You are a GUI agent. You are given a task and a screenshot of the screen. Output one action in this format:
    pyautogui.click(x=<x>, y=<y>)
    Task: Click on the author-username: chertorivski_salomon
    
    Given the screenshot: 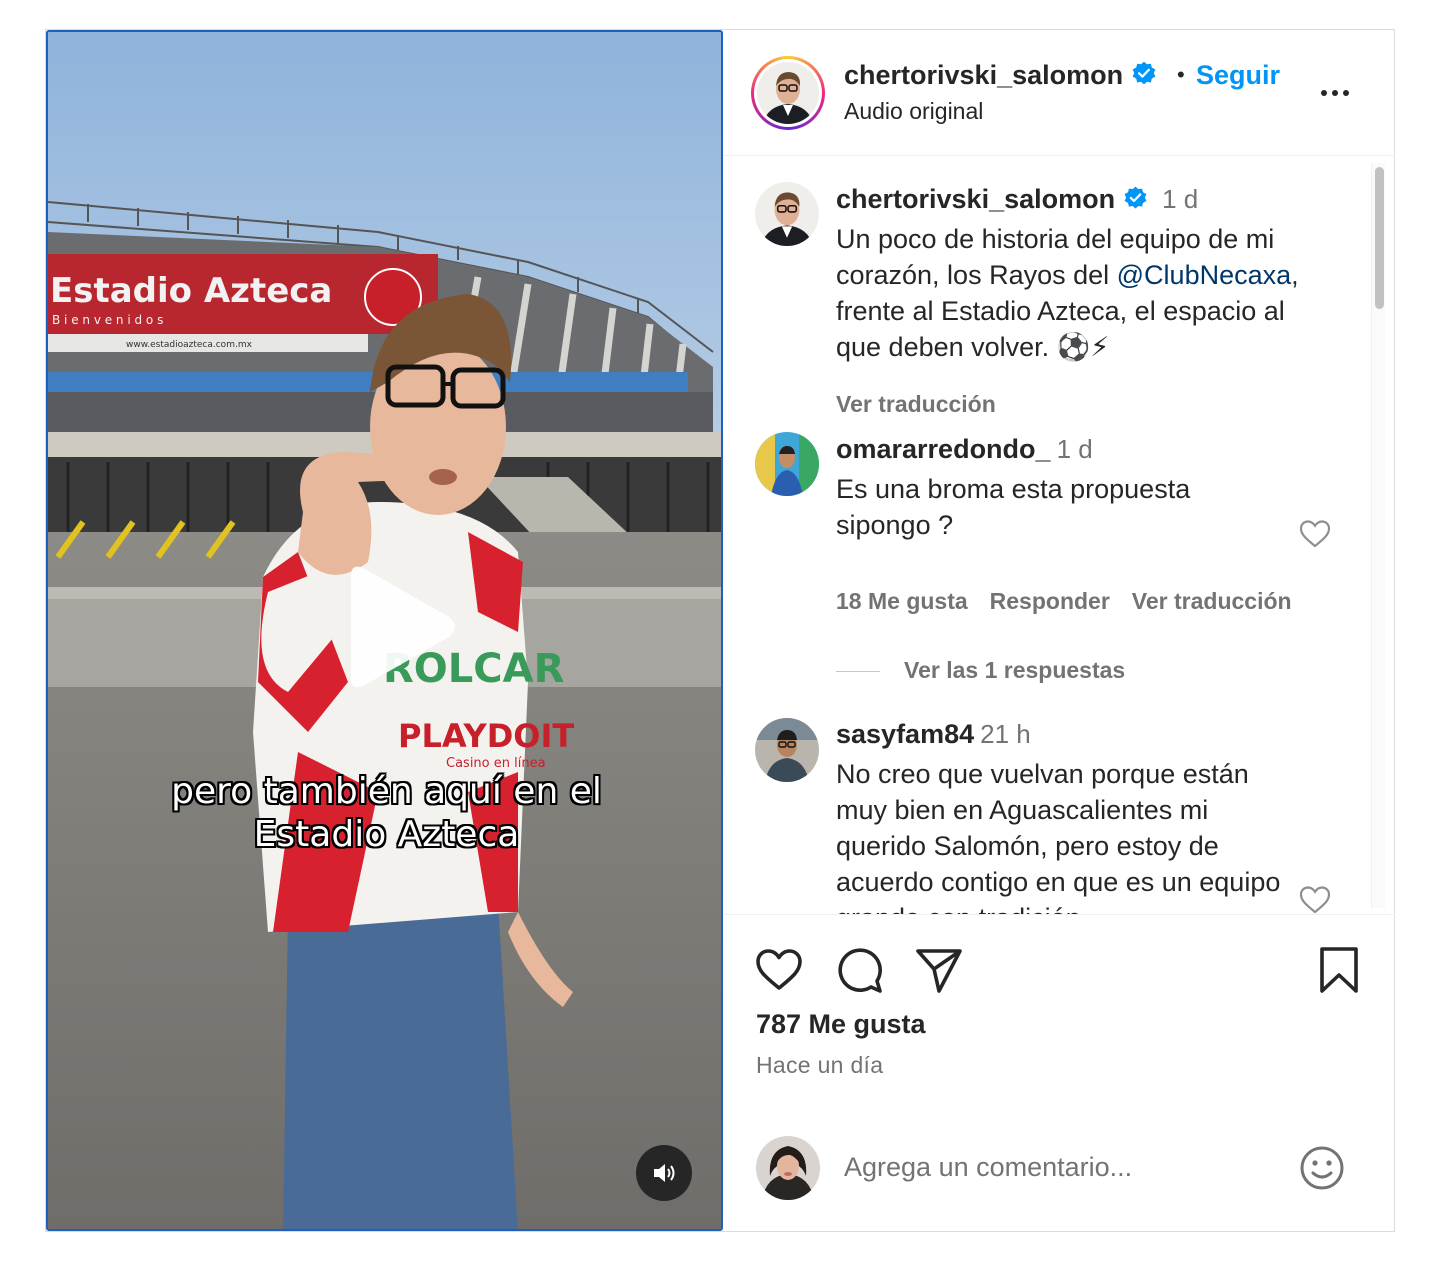 What is the action you would take?
    pyautogui.click(x=1000, y=75)
    